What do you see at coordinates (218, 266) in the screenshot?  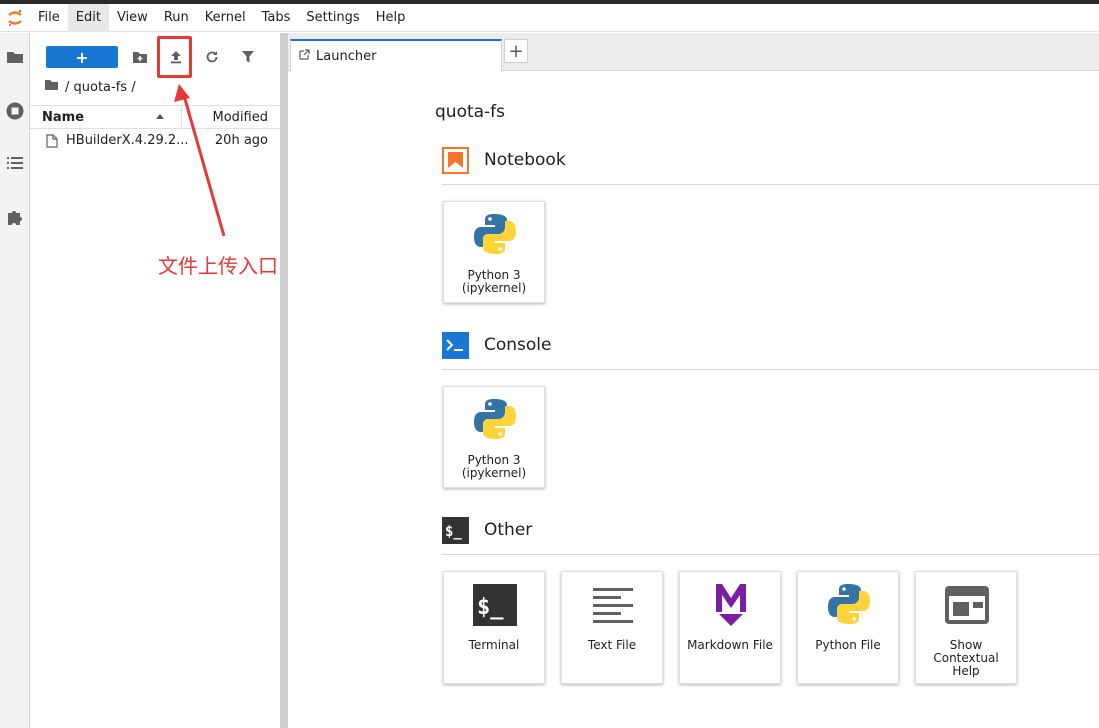 I see `annotation-label: 文件上传入口` at bounding box center [218, 266].